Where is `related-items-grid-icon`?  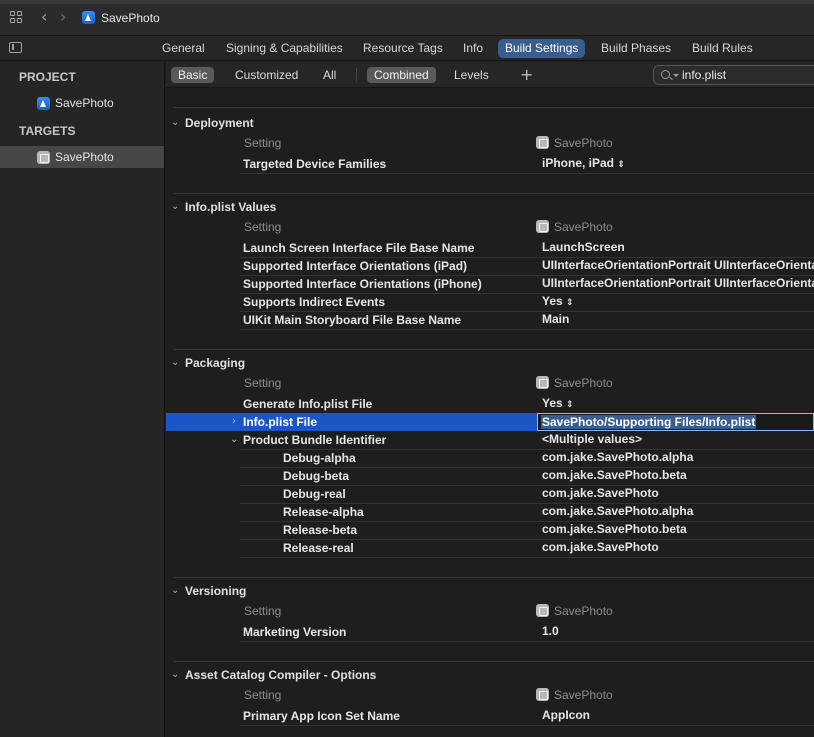 related-items-grid-icon is located at coordinates (17, 18).